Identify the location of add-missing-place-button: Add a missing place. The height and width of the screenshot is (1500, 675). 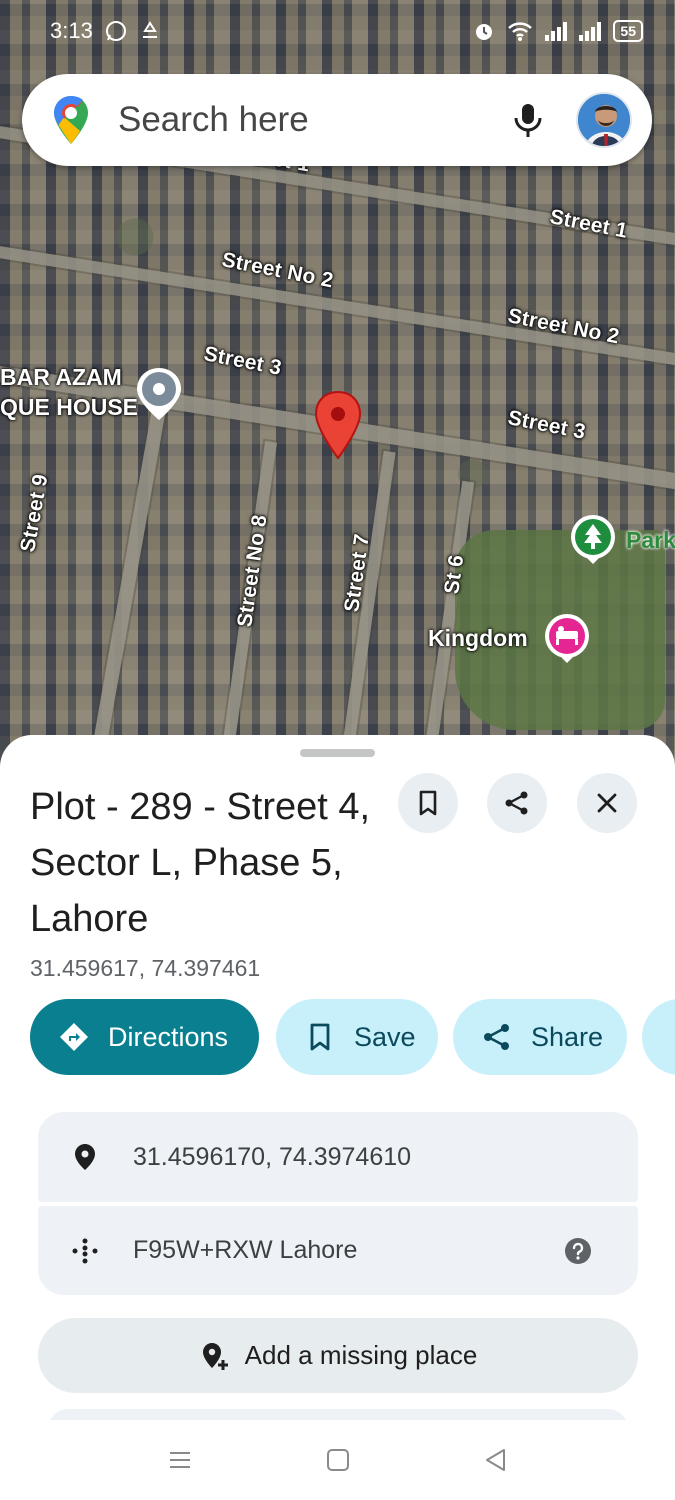
(338, 1355).